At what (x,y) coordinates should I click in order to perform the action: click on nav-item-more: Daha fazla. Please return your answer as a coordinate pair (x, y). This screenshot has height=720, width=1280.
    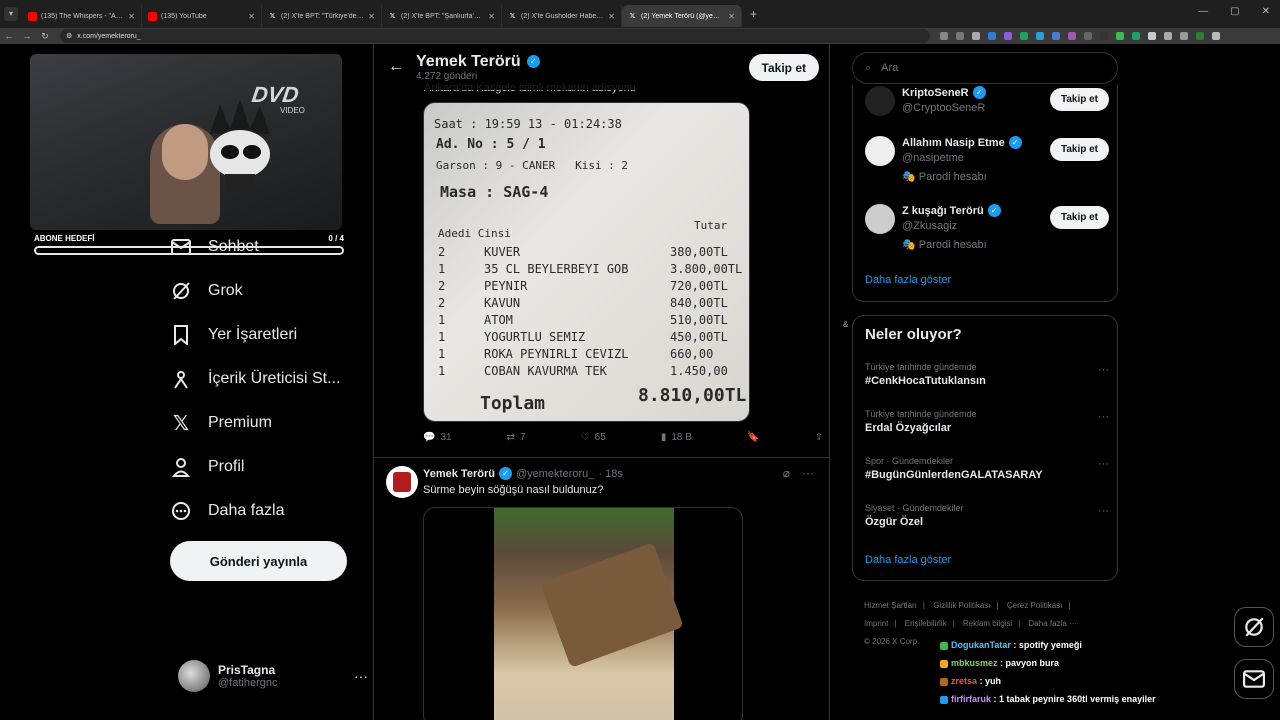
    Looking at the image, I should click on (255, 511).